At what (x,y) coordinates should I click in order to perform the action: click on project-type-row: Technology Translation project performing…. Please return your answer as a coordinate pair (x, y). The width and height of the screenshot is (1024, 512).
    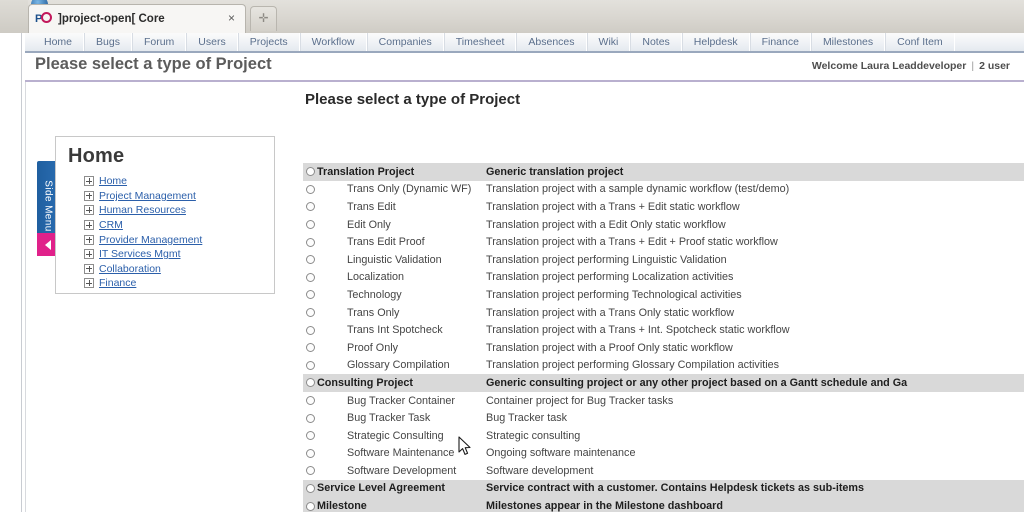
    Looking at the image, I should click on (663, 295).